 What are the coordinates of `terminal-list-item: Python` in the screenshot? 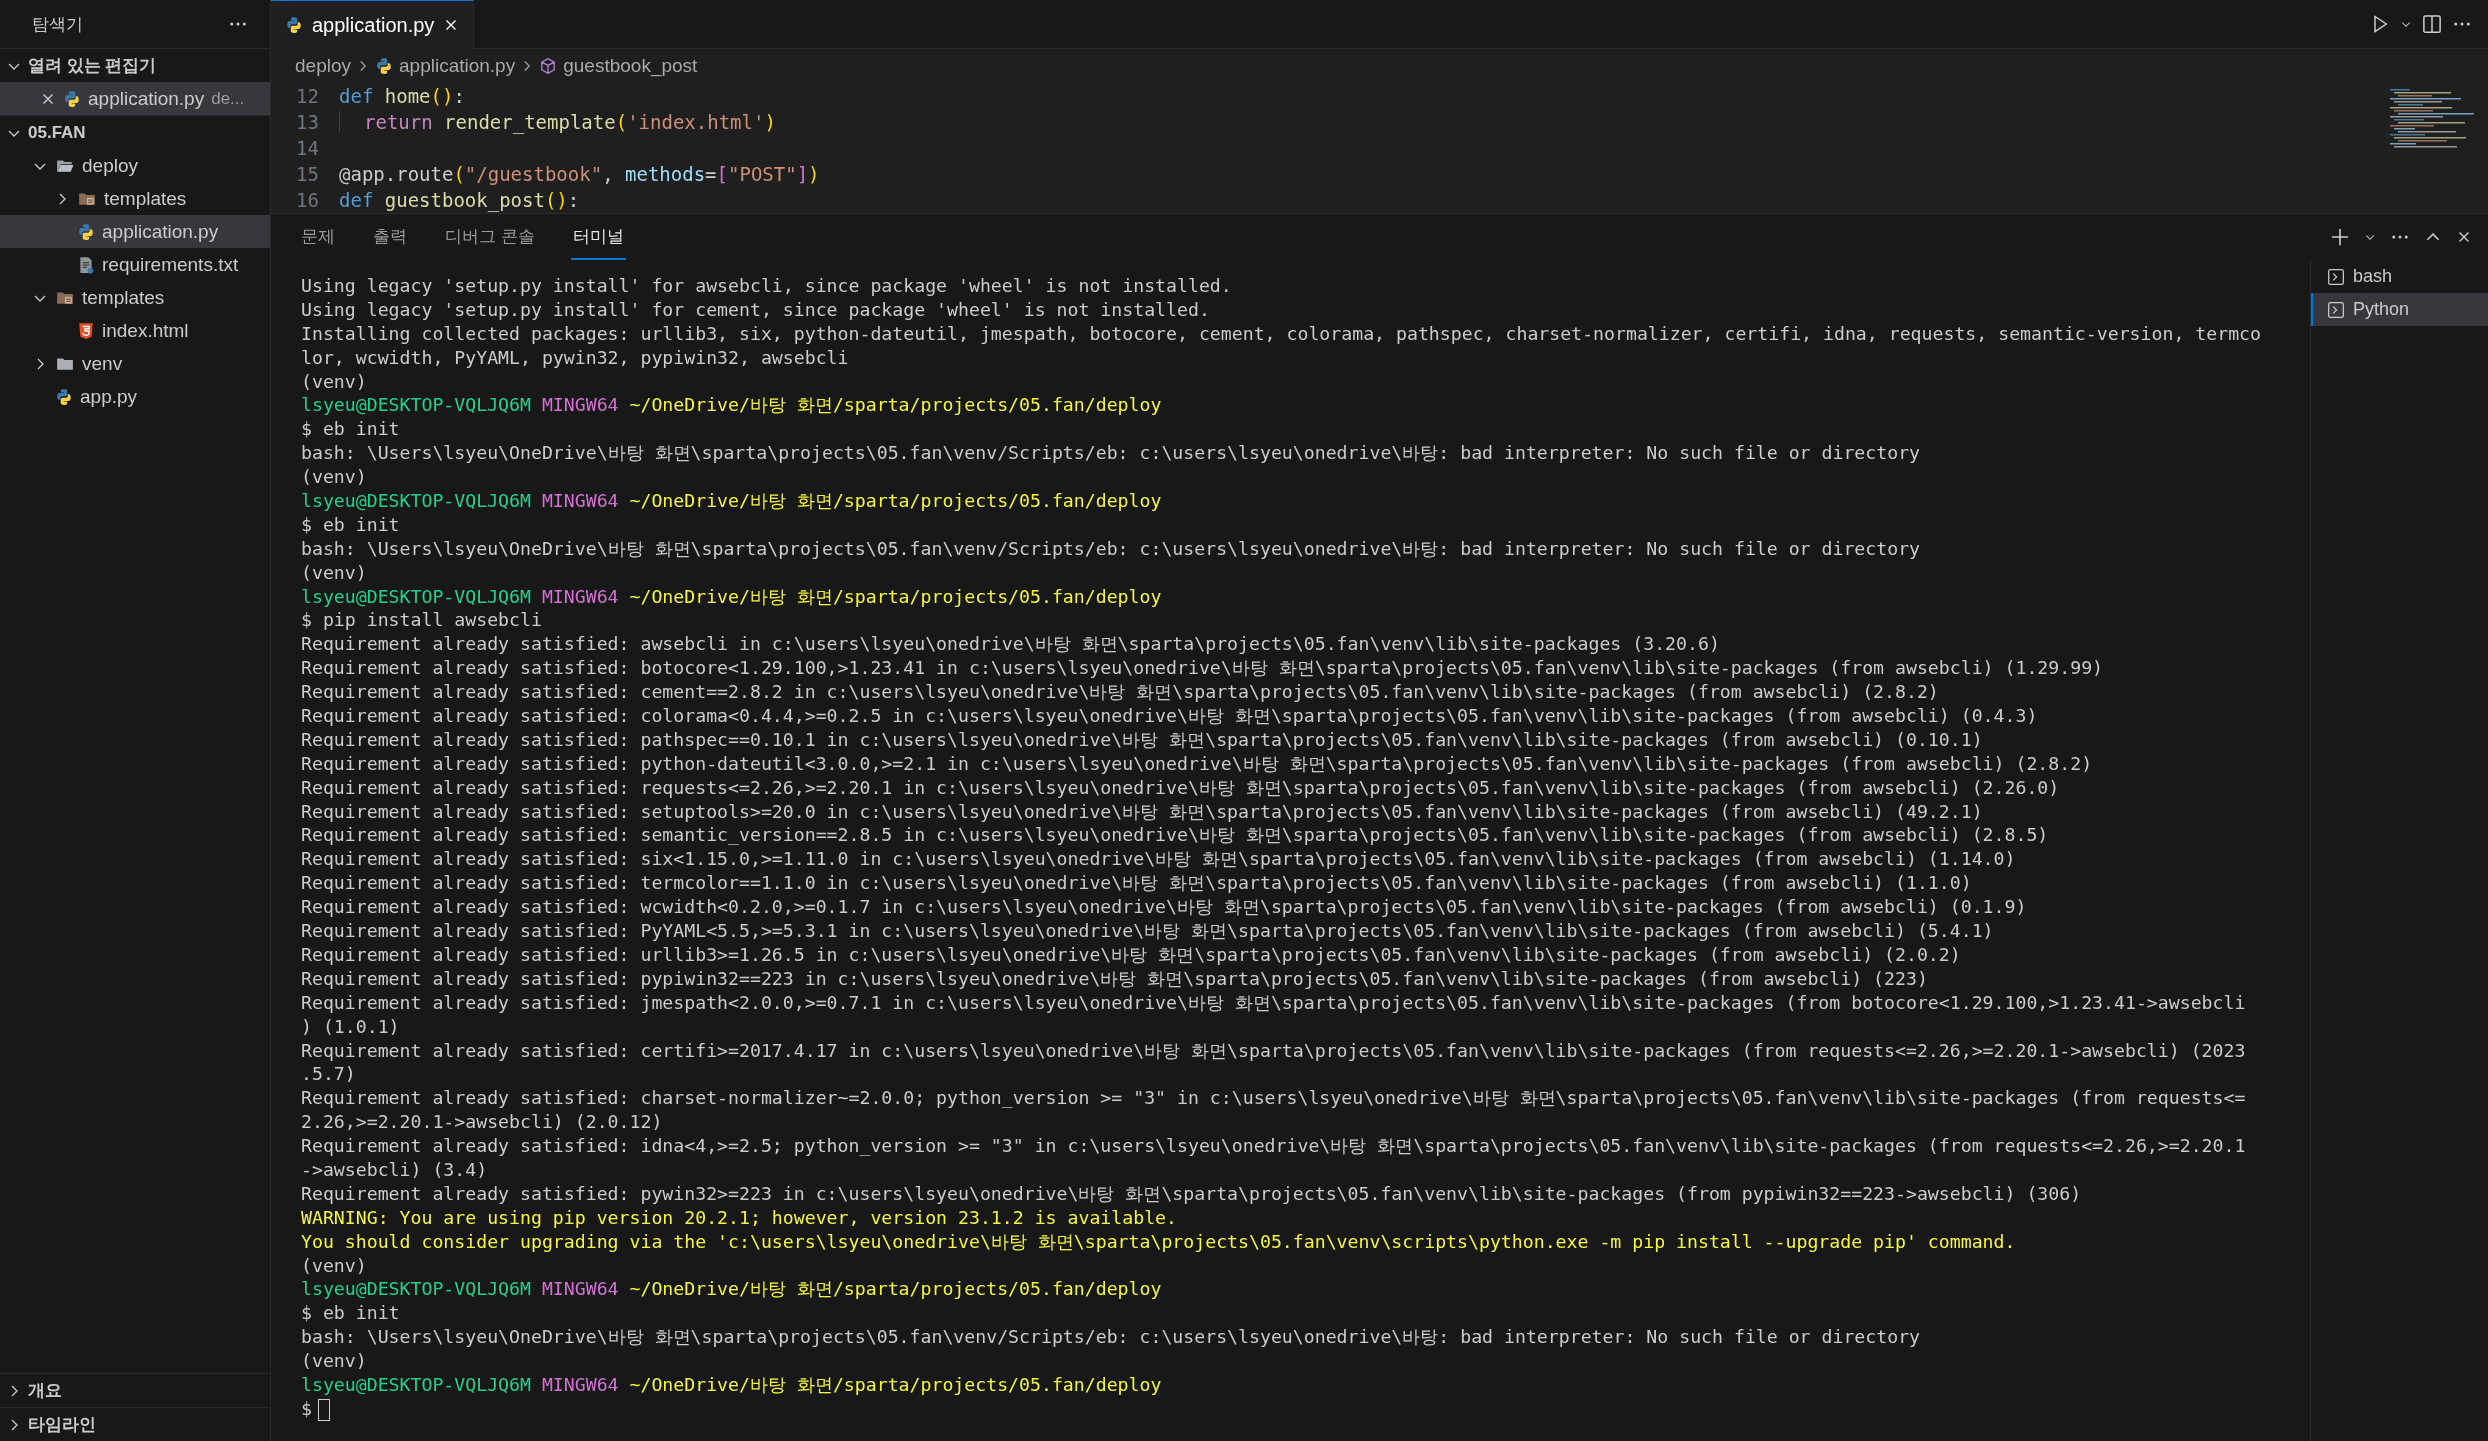 It's located at (2399, 309).